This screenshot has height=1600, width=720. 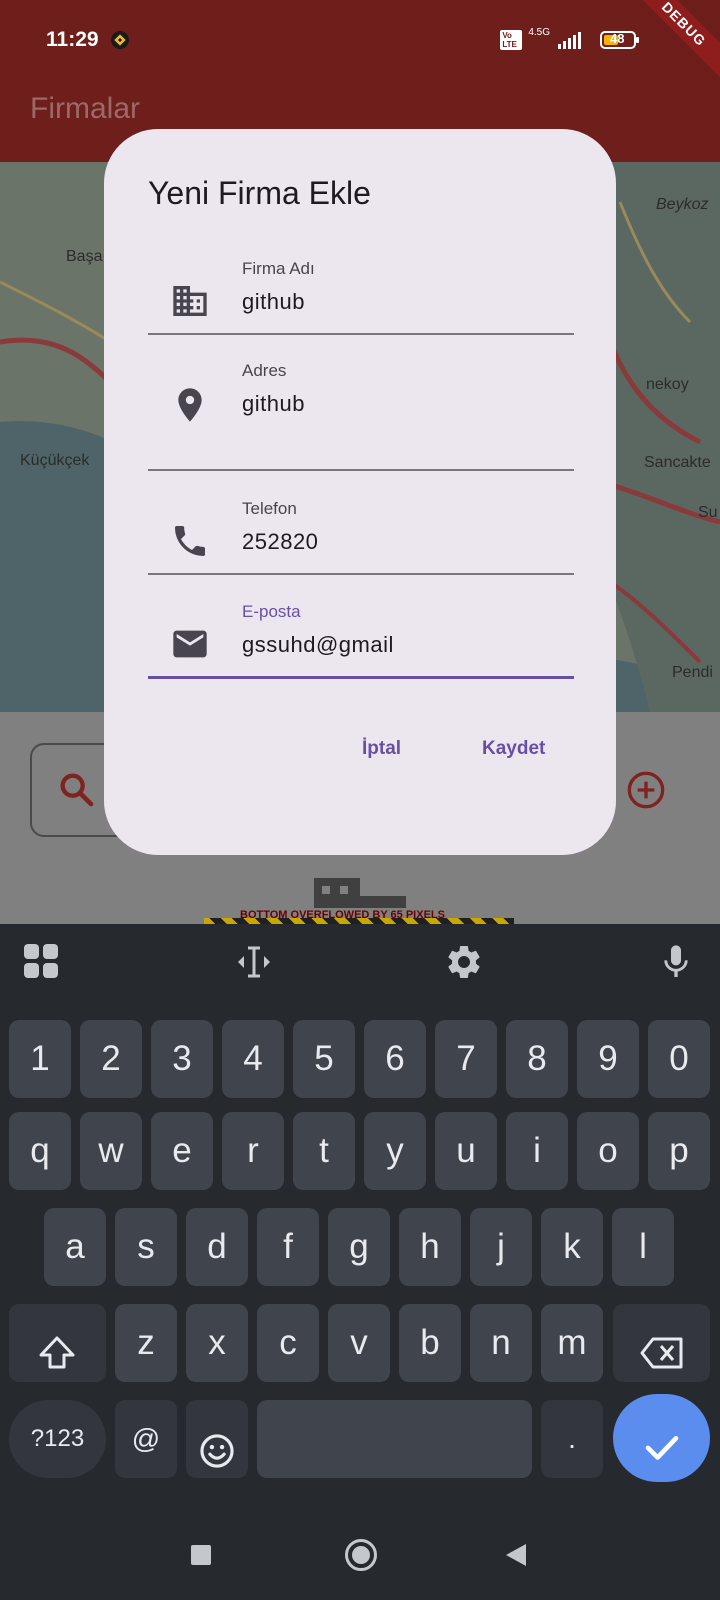 I want to click on emoji-key, so click(x=217, y=1439).